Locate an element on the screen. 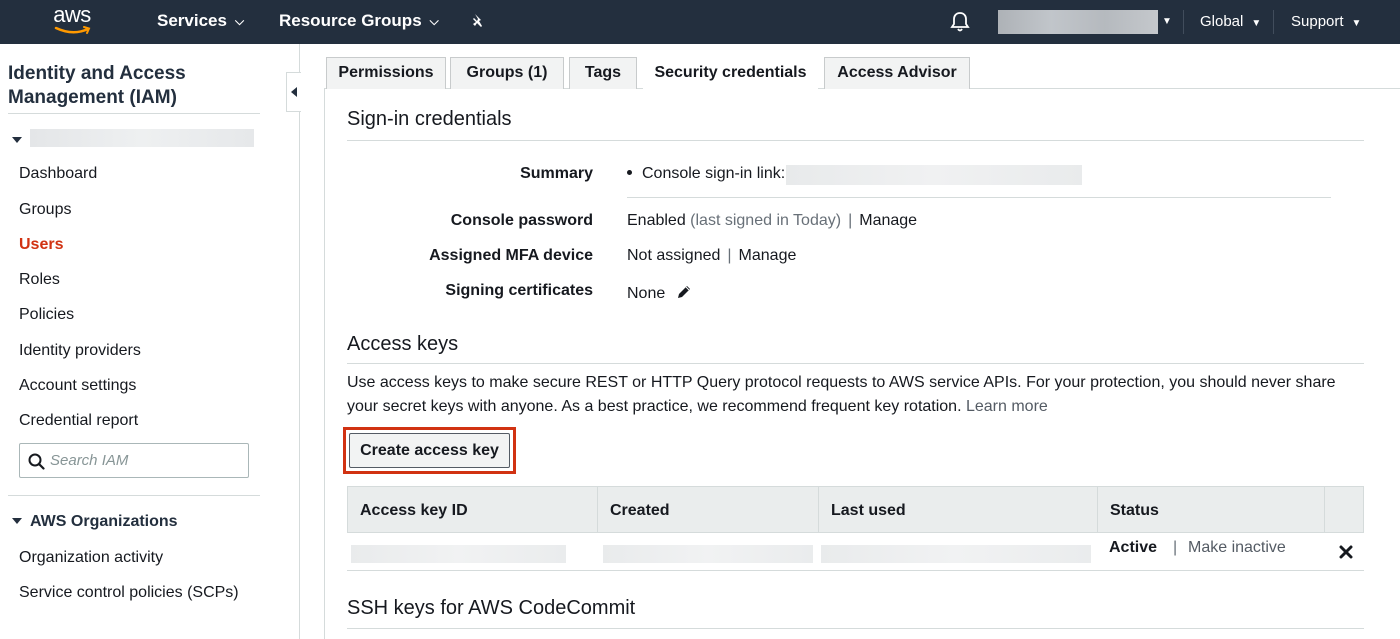 The height and width of the screenshot is (639, 1400). sidebar-item-roles: Roles is located at coordinates (39, 280).